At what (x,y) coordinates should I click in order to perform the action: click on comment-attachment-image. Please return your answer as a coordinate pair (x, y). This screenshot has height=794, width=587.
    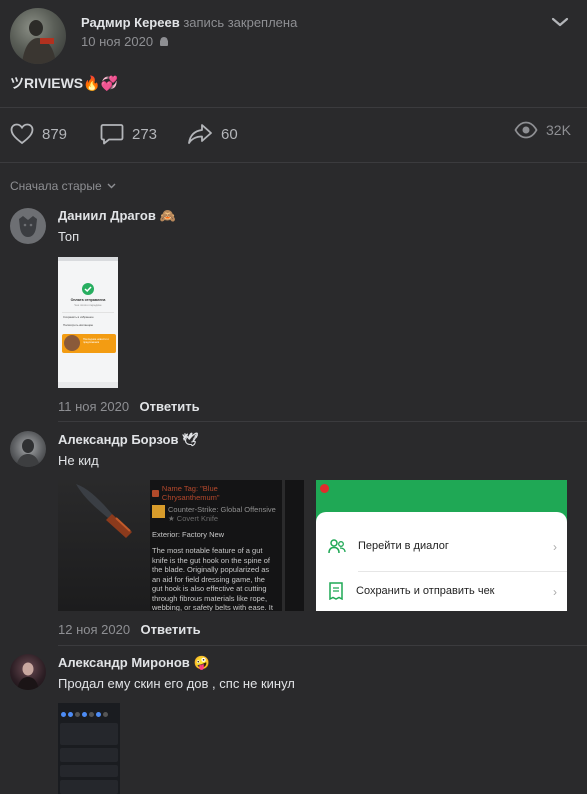
    Looking at the image, I should click on (89, 748).